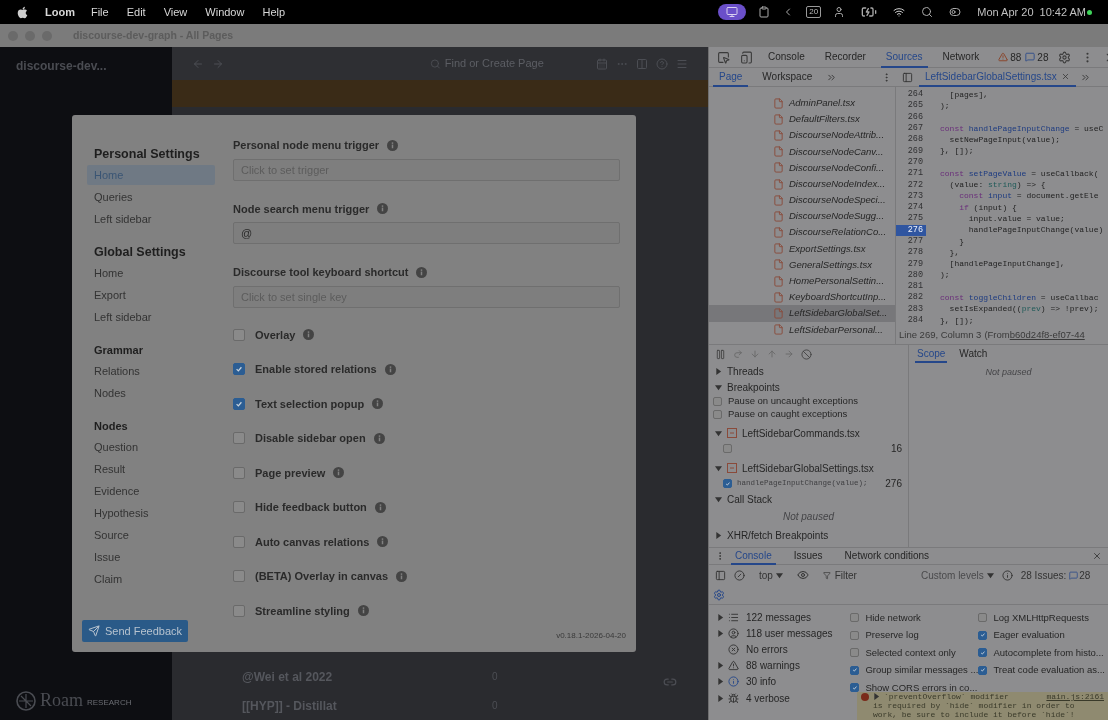  Describe the element at coordinates (602, 63) in the screenshot. I see `calendar-icon` at that location.